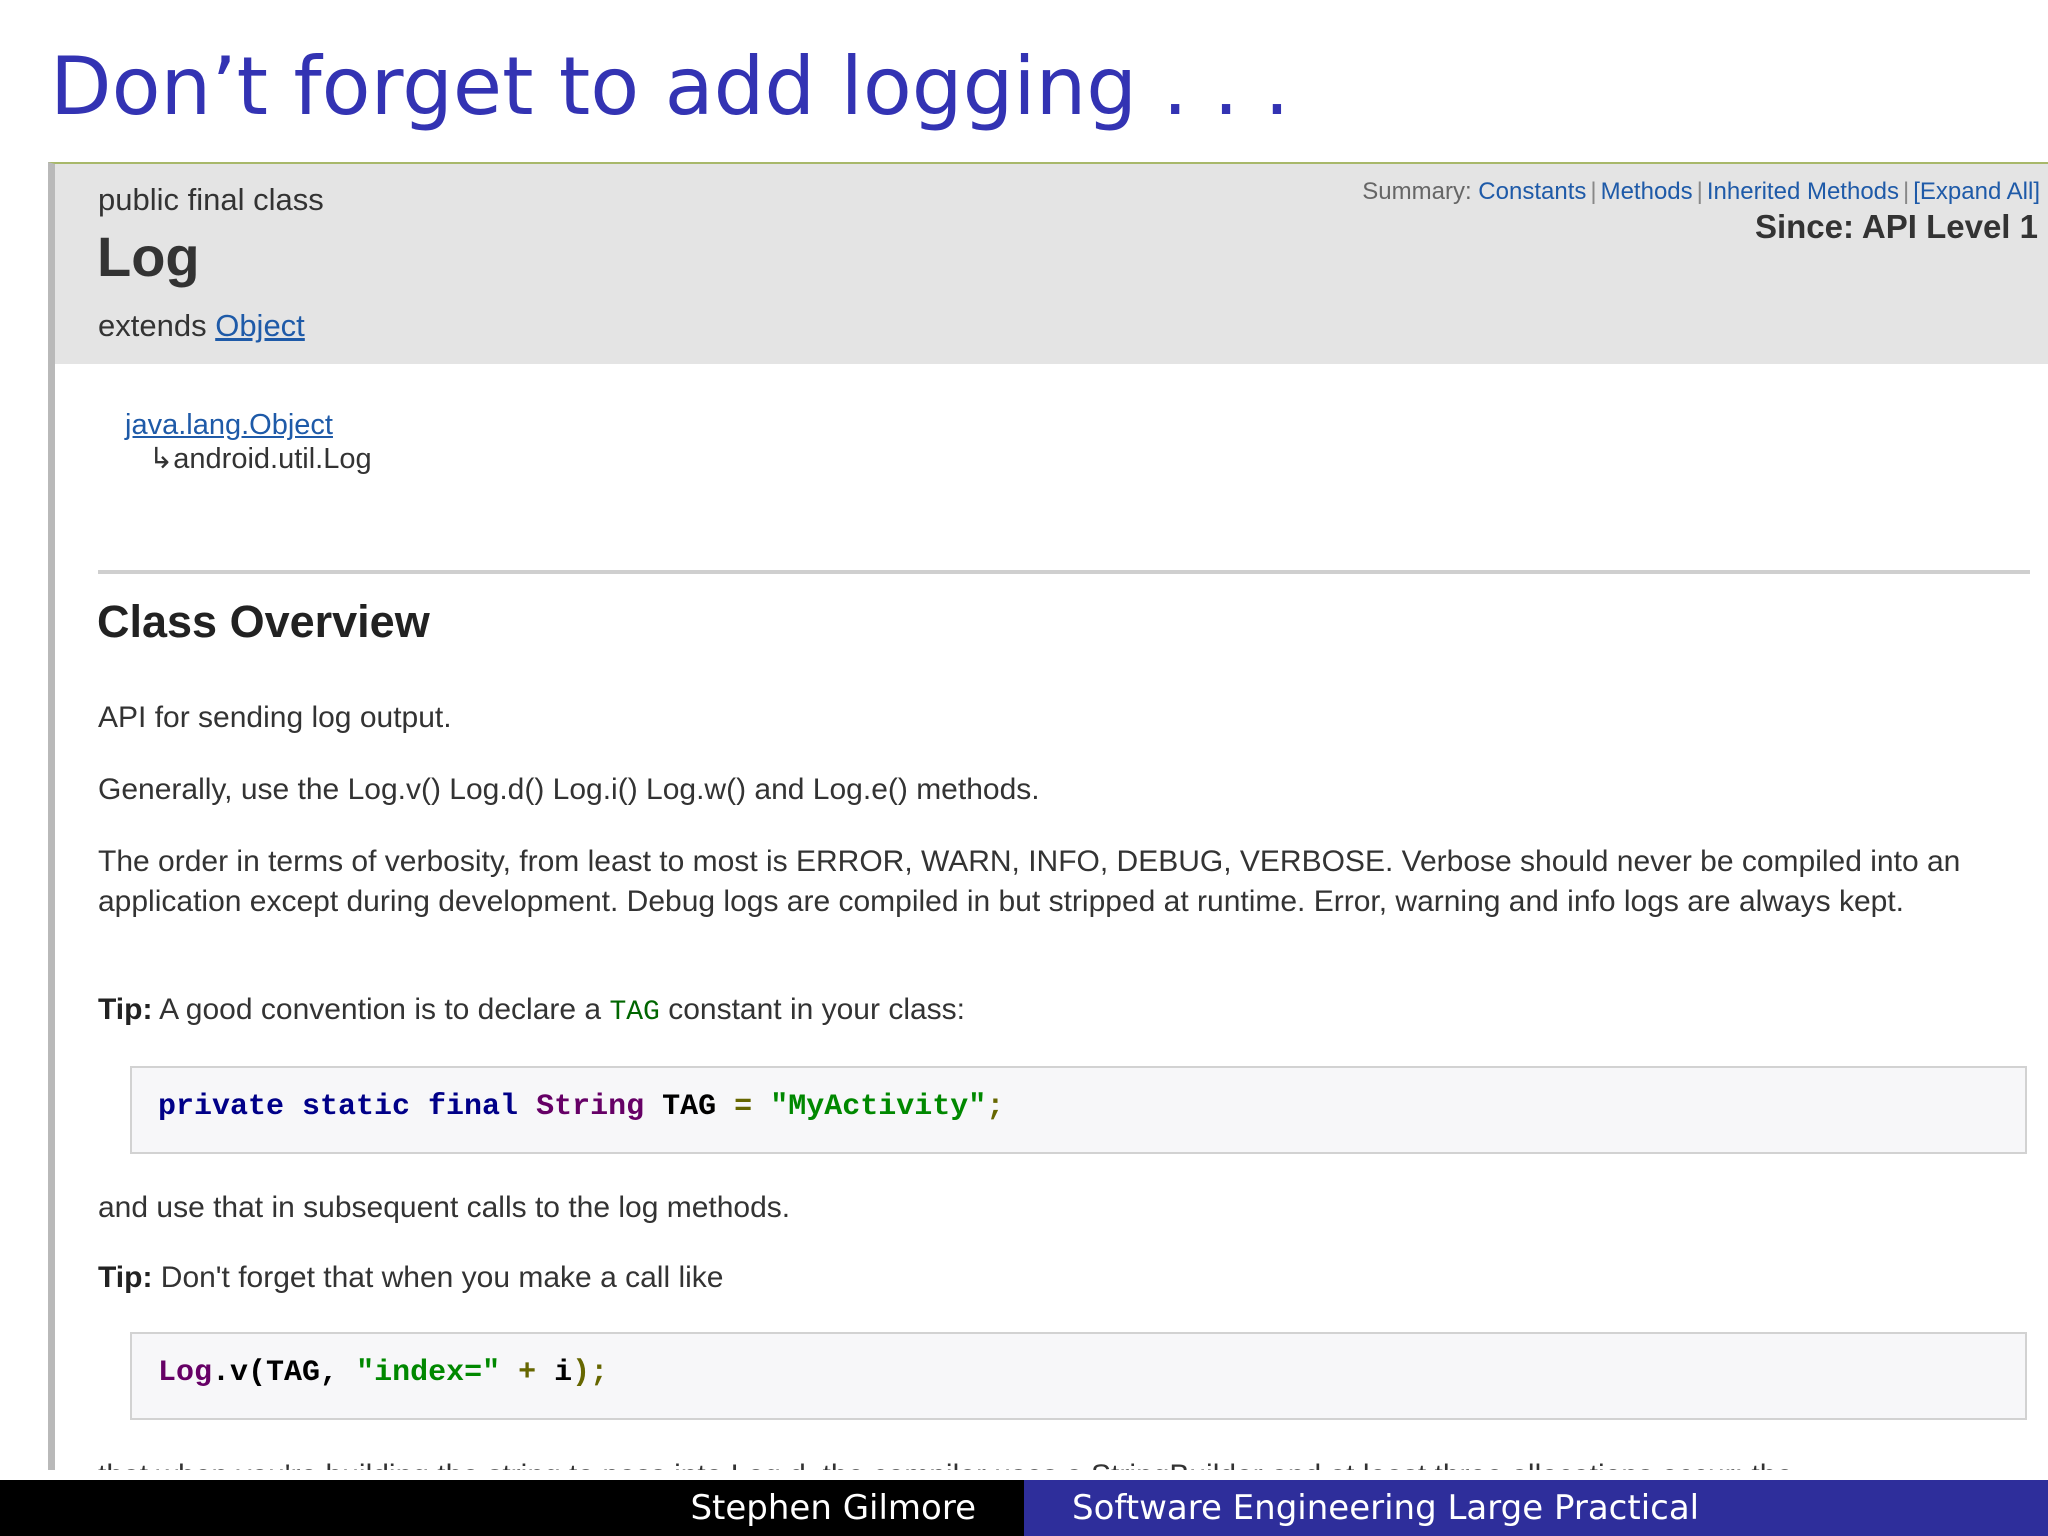  What do you see at coordinates (260, 325) in the screenshot?
I see `extends-object-link: Object` at bounding box center [260, 325].